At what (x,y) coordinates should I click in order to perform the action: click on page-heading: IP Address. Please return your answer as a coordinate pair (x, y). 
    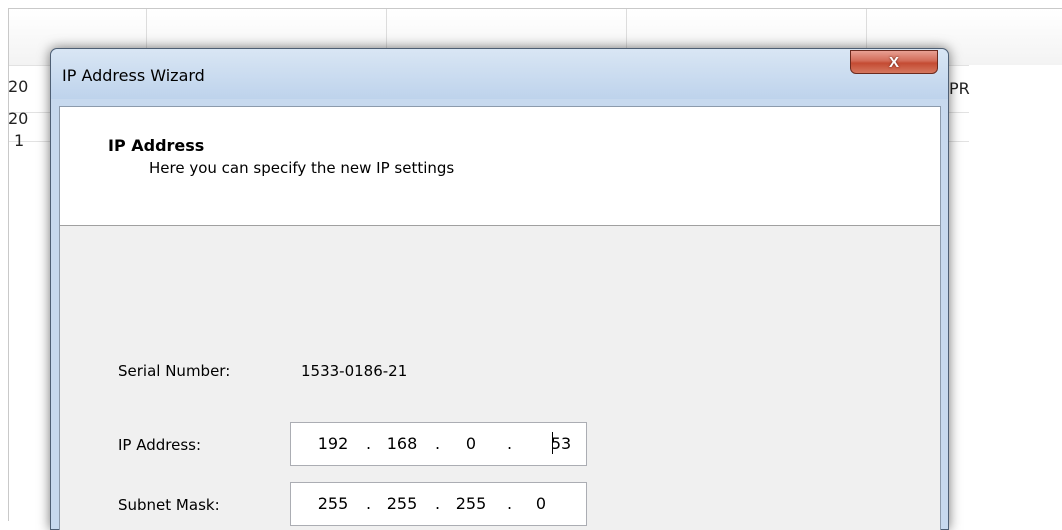
    Looking at the image, I should click on (156, 145).